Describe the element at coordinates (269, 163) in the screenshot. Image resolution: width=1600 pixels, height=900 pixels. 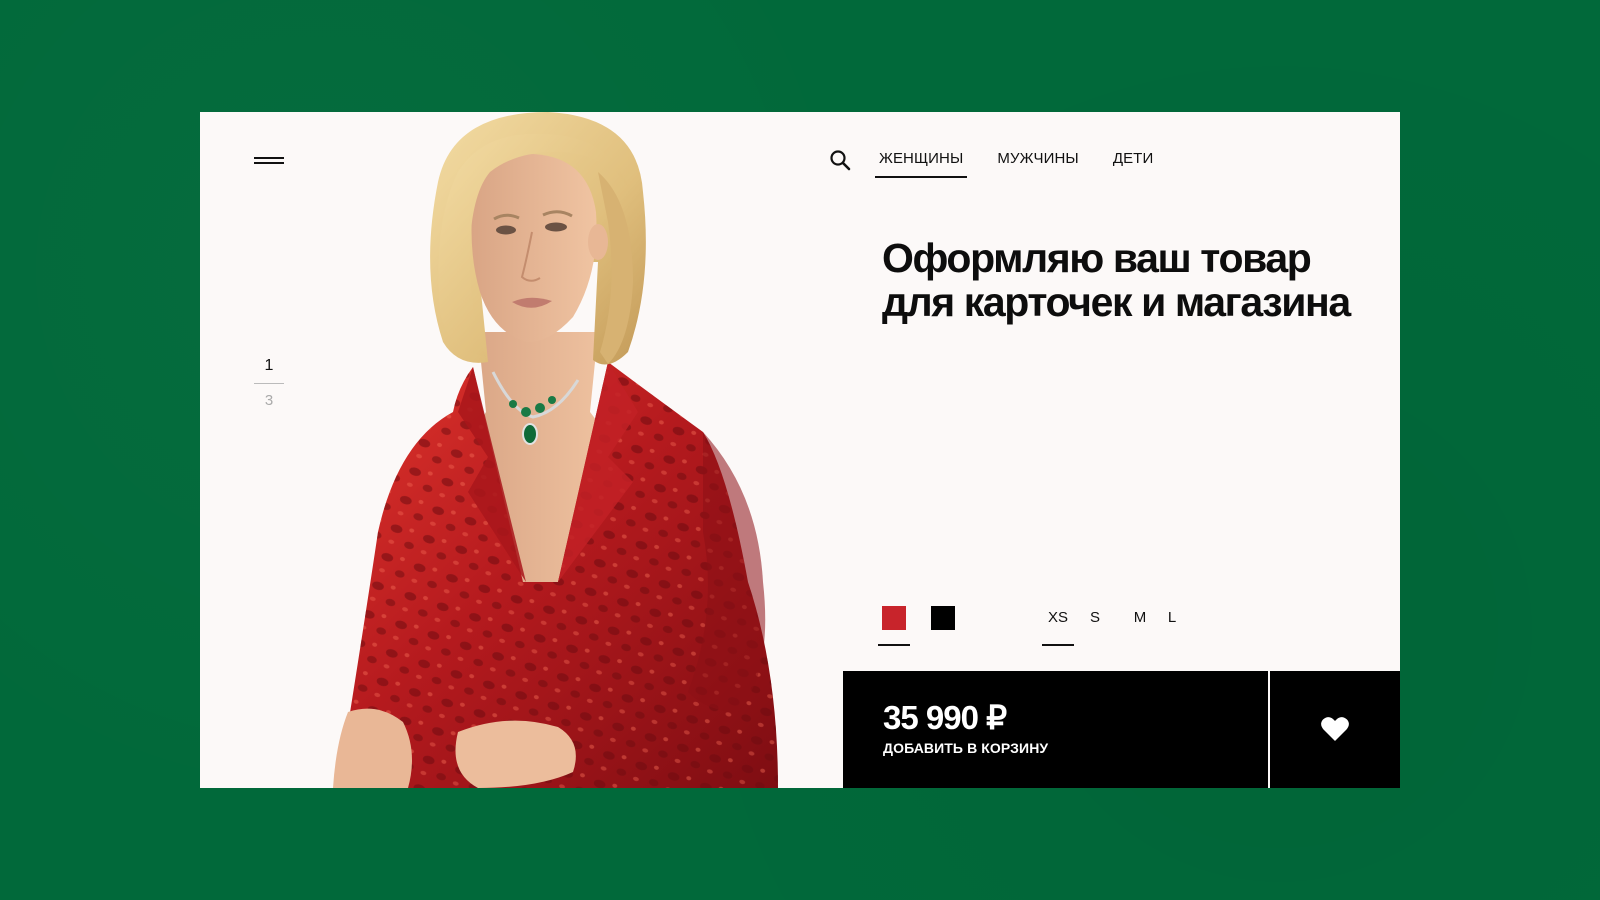
I see `hamburger-menu-icon-line` at that location.